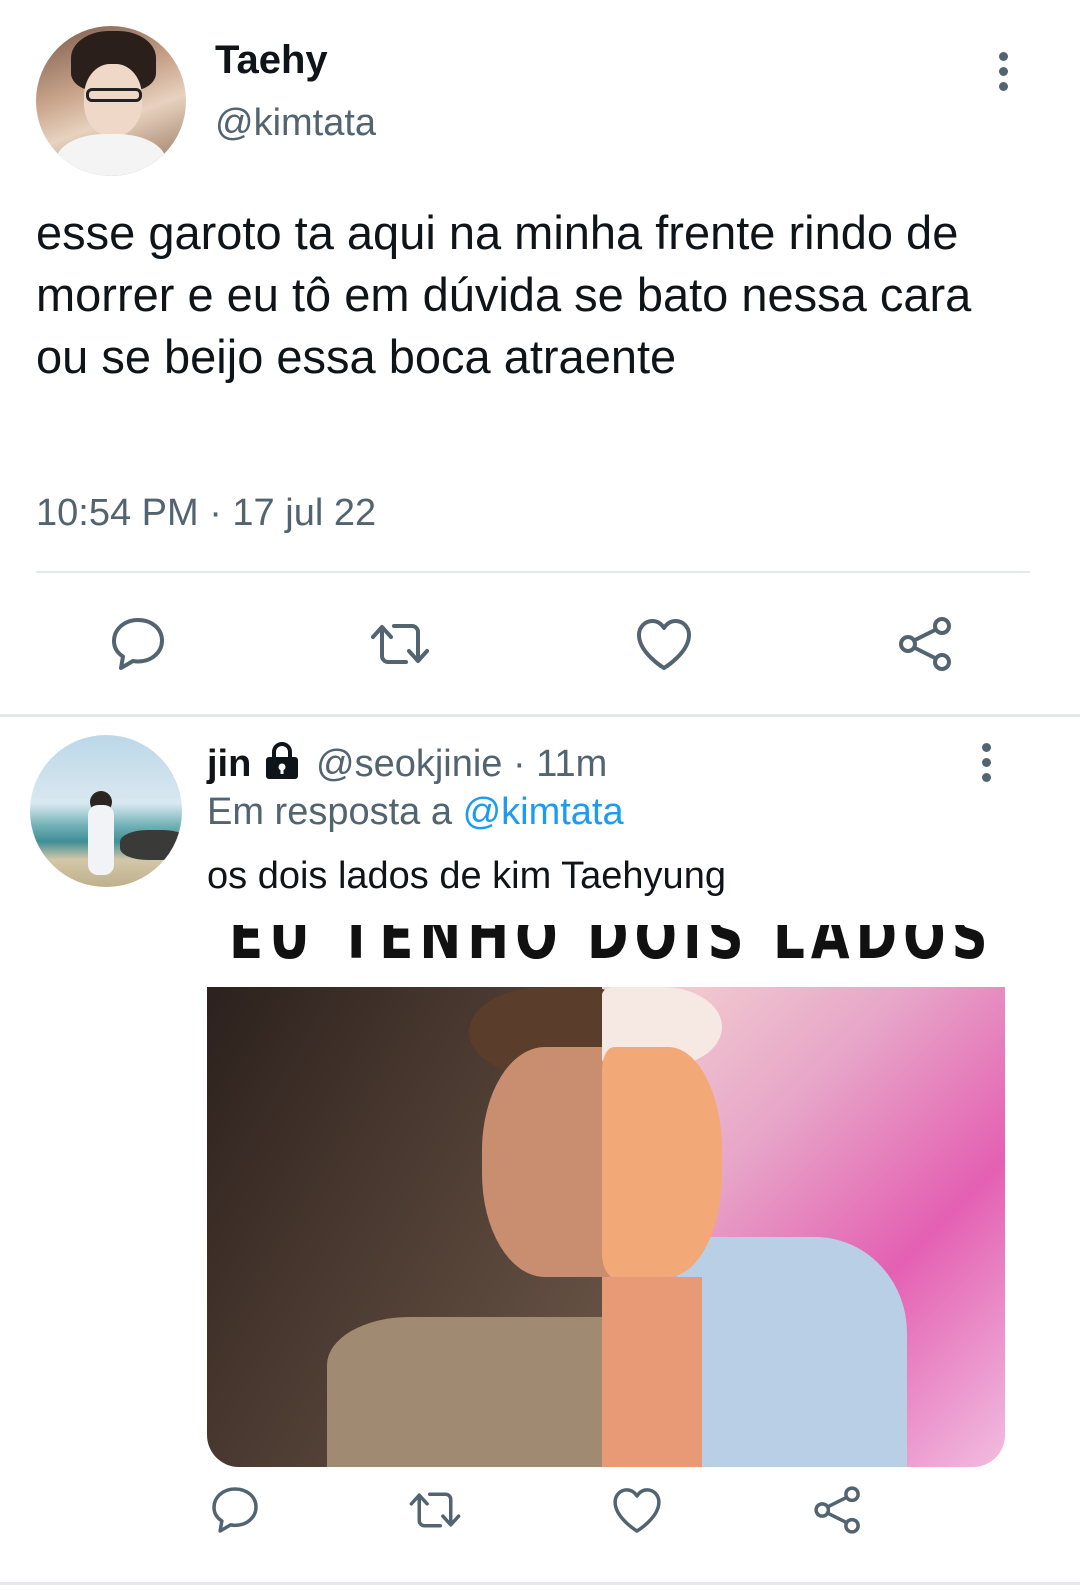 The image size is (1080, 1590). Describe the element at coordinates (271, 60) in the screenshot. I see `display-name: Taehy` at that location.